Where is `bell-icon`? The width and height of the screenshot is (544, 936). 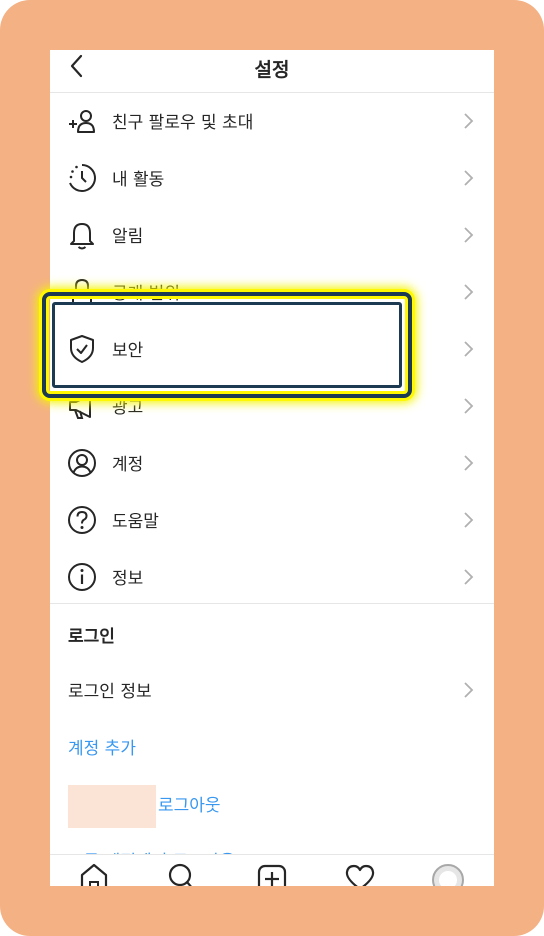
bell-icon is located at coordinates (82, 236).